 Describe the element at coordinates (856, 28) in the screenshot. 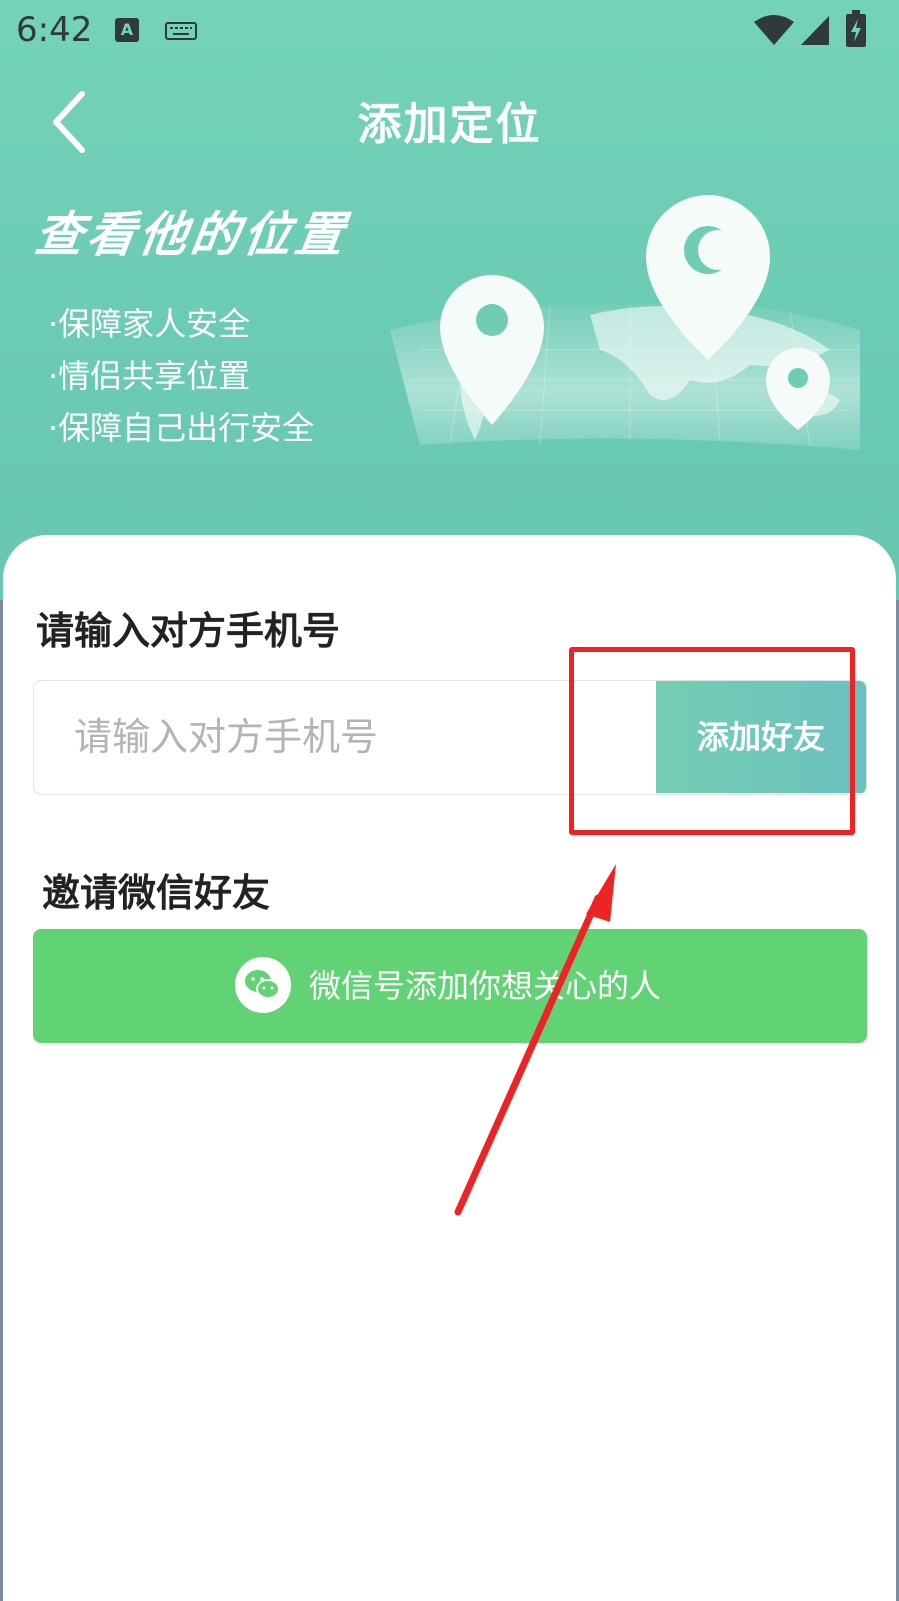

I see `battery-charging-icon` at that location.